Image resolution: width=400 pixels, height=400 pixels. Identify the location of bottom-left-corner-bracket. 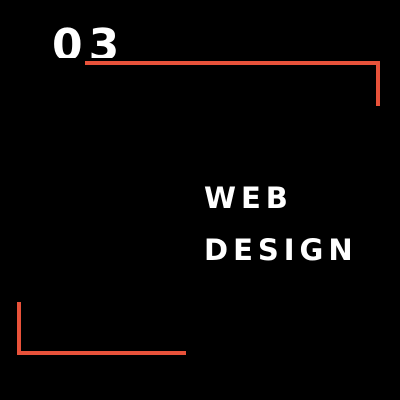
(101, 328).